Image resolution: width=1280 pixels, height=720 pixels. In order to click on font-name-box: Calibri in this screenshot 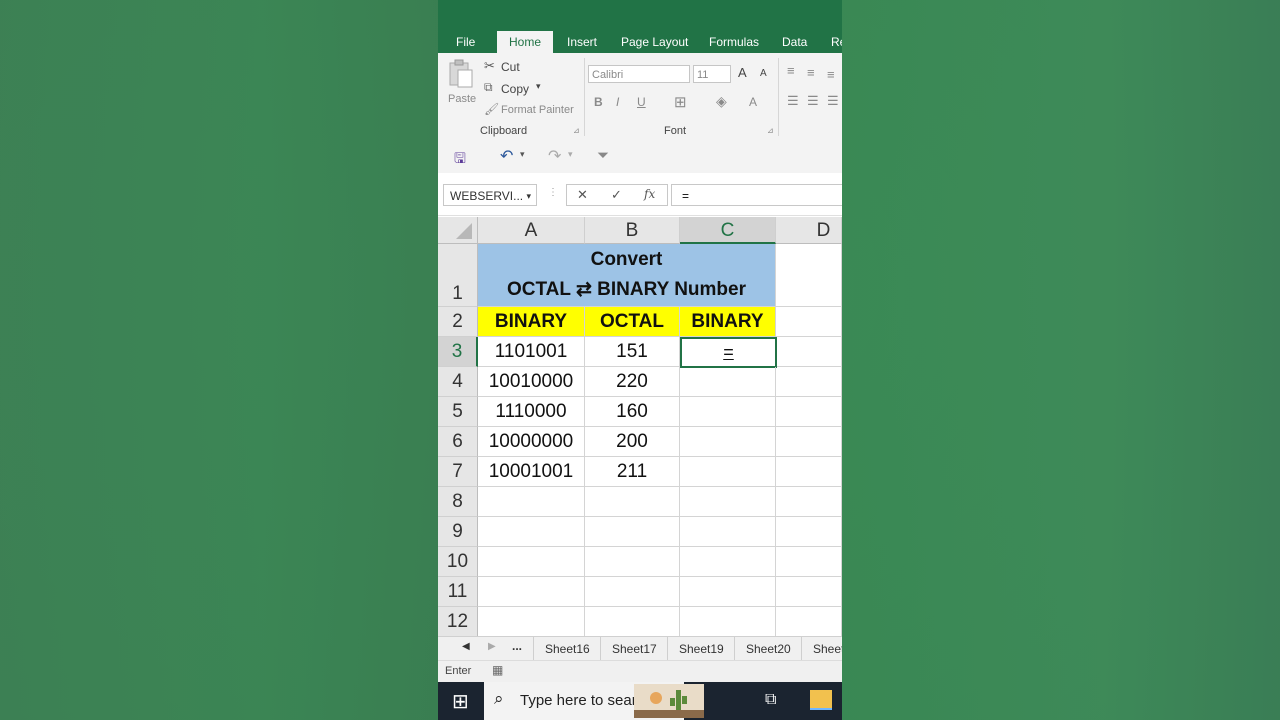, I will do `click(639, 74)`.